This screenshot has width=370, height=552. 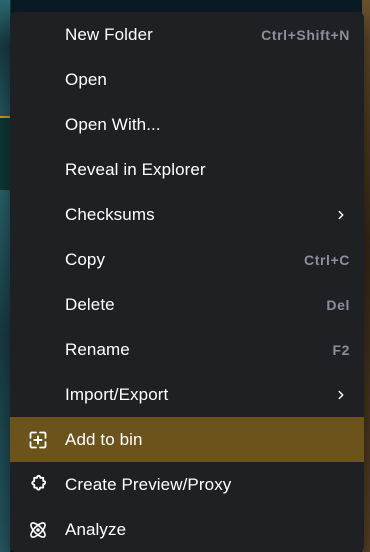 I want to click on background-thumbnail-strip-left, so click(x=5, y=59).